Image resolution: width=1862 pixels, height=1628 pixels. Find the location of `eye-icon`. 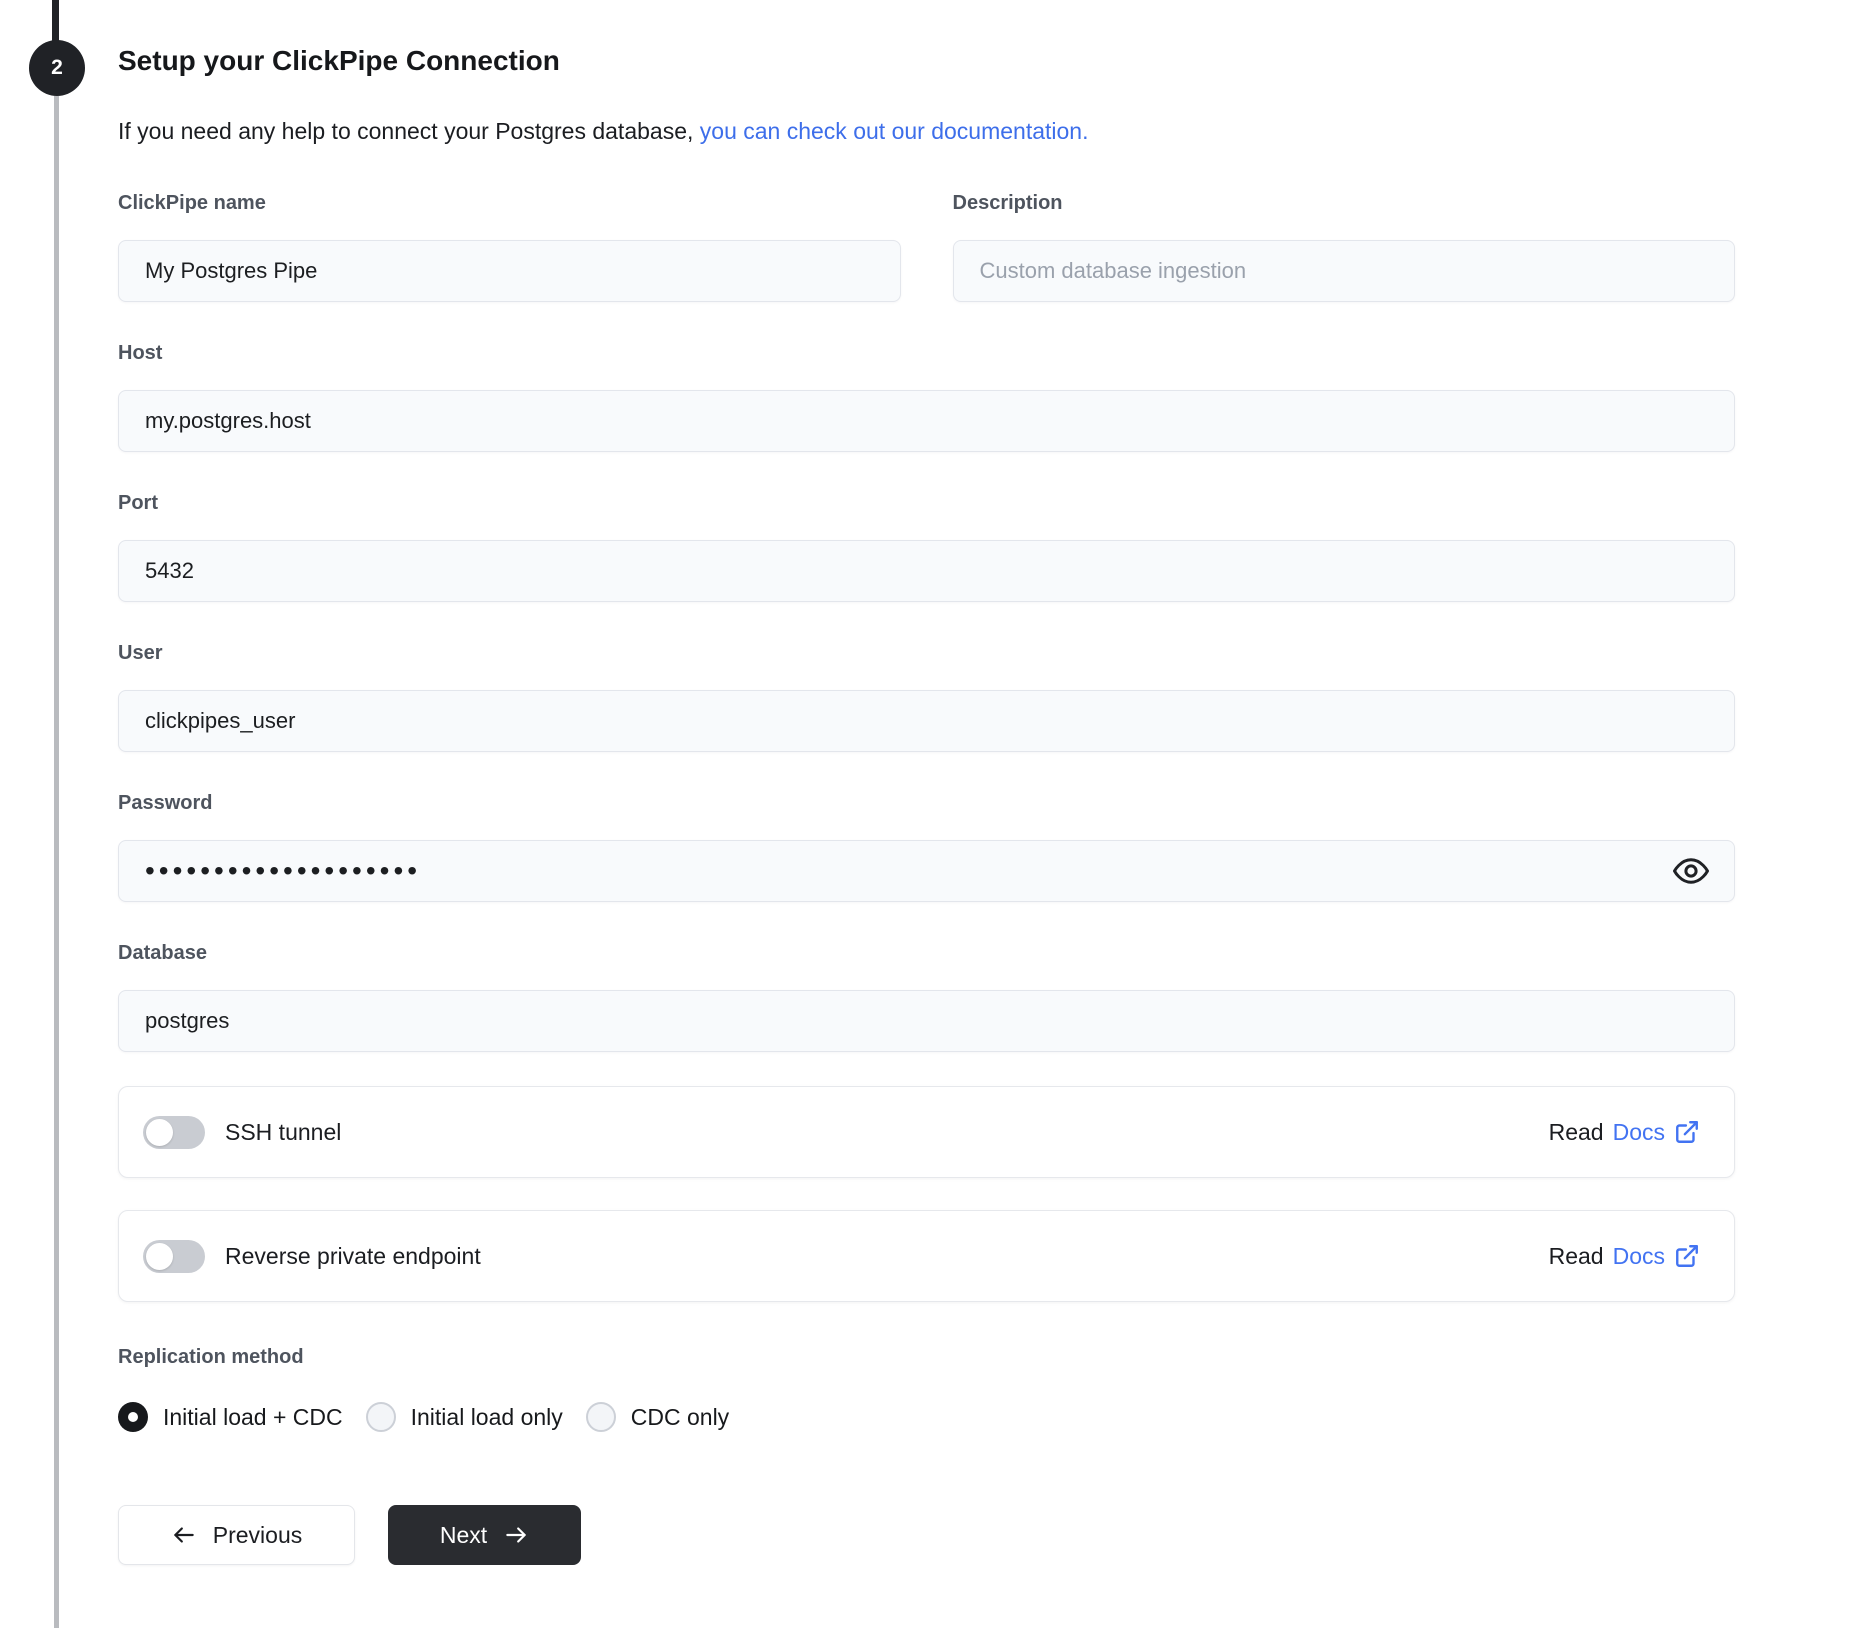

eye-icon is located at coordinates (1691, 871).